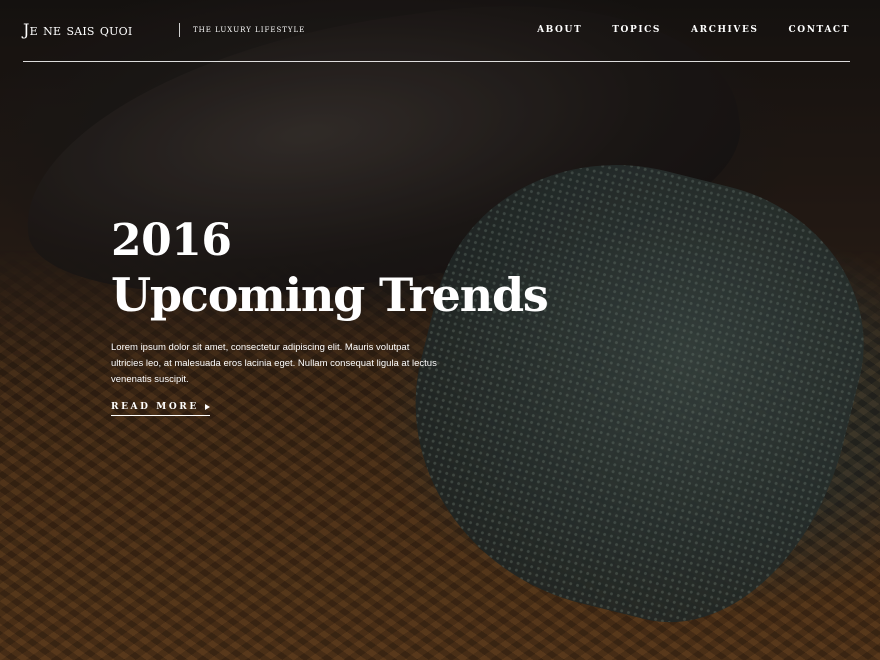  I want to click on site-tagline: THE LUXURY LIFESTYLE, so click(249, 30).